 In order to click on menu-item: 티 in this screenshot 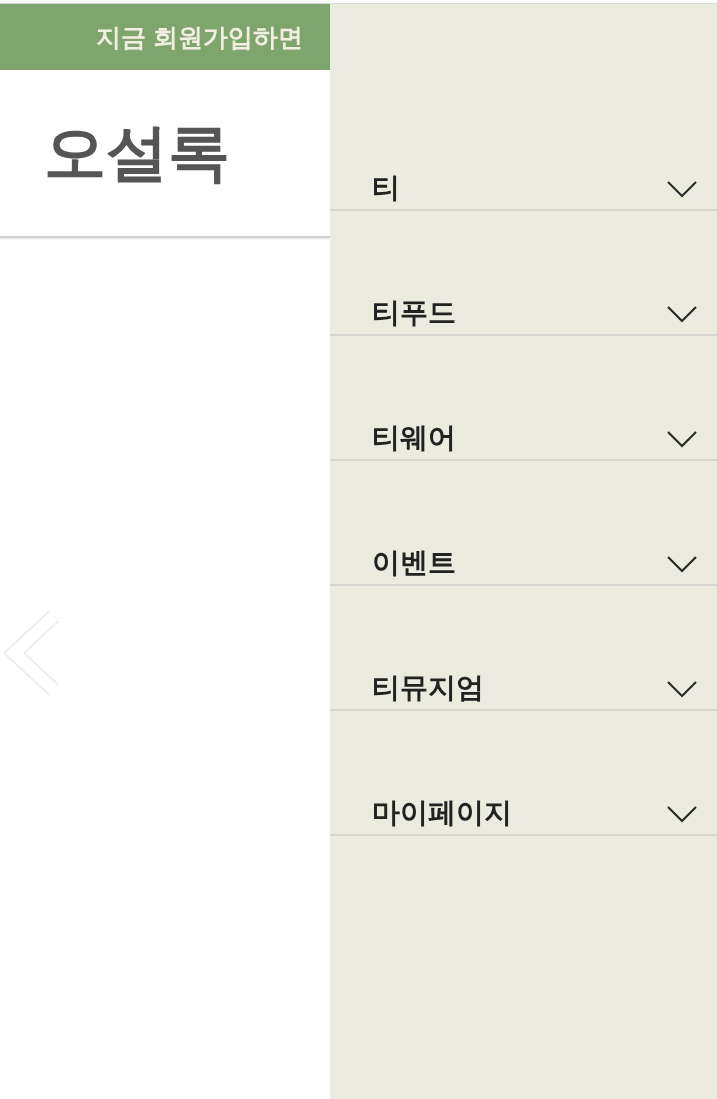, I will do `click(386, 188)`.